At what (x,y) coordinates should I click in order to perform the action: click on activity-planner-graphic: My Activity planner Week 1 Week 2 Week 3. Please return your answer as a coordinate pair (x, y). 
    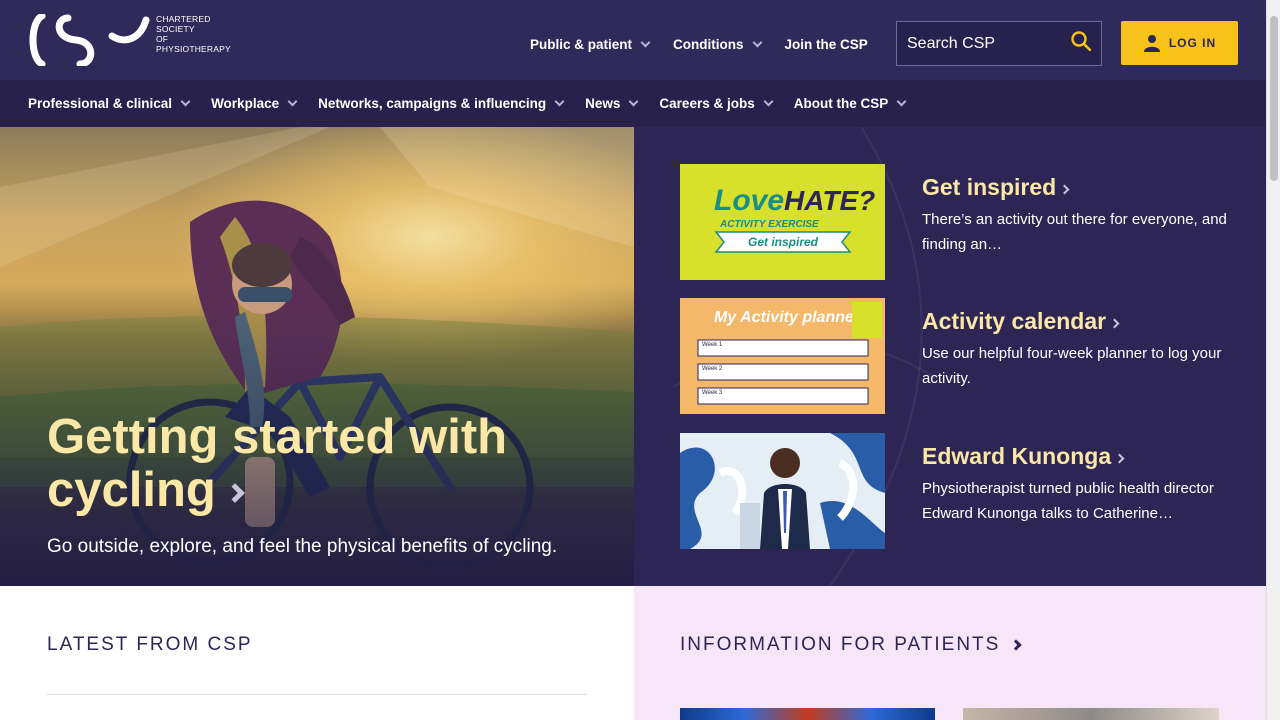
    Looking at the image, I should click on (782, 356).